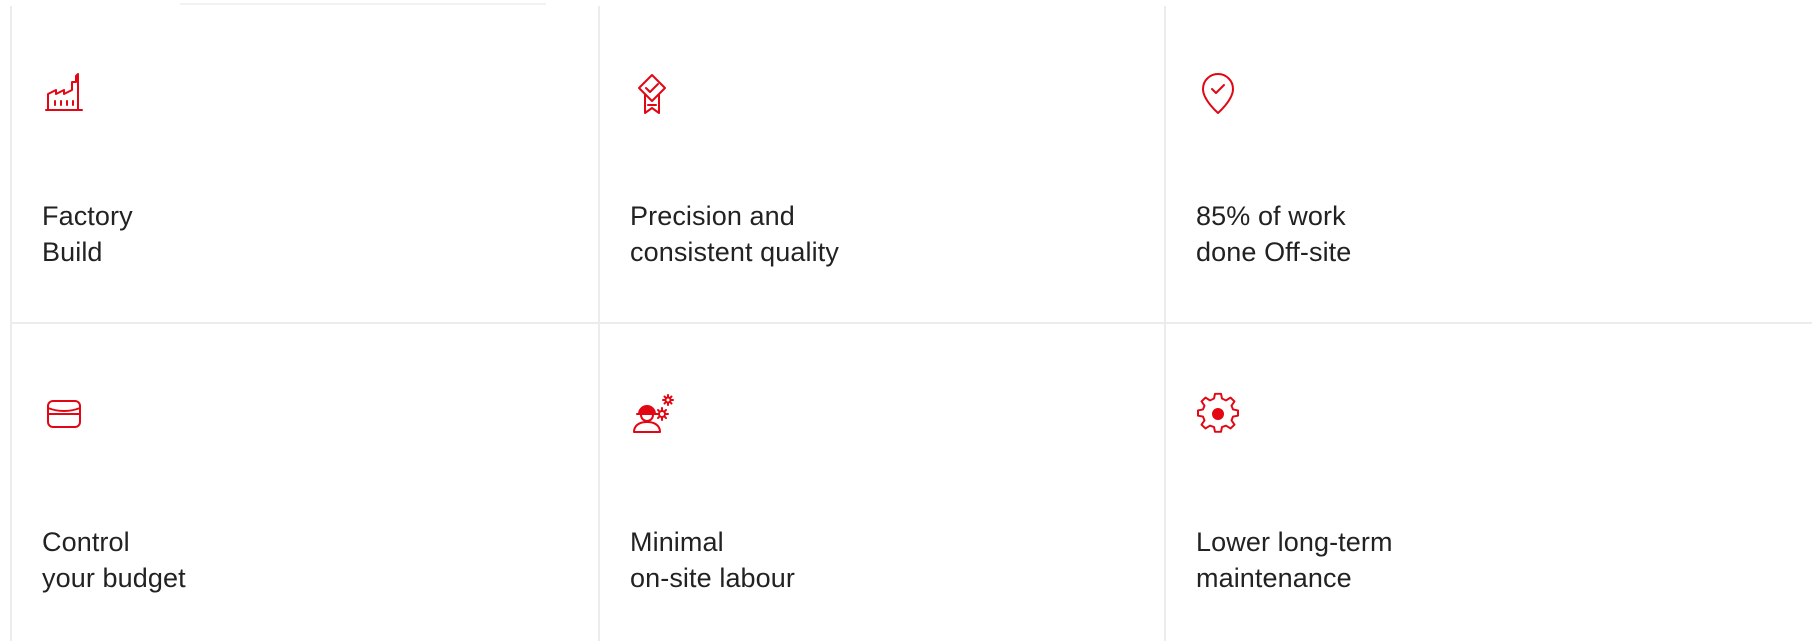  Describe the element at coordinates (1294, 560) in the screenshot. I see `feature-label: Lower long-term maintenance` at that location.